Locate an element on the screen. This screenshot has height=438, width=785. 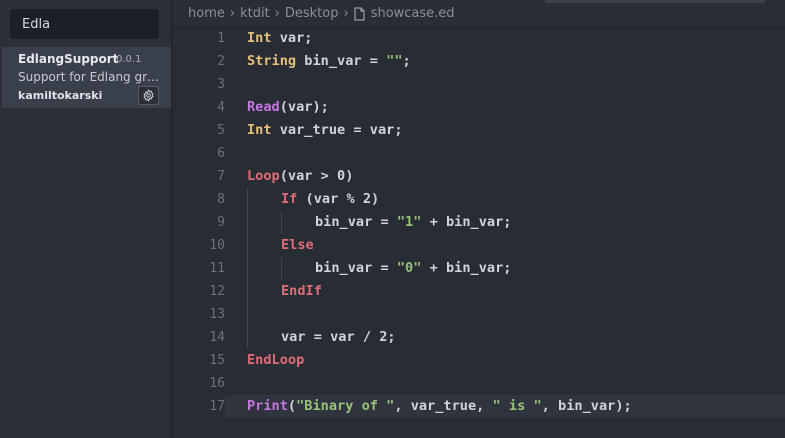
code-token: var; is located at coordinates (292, 37).